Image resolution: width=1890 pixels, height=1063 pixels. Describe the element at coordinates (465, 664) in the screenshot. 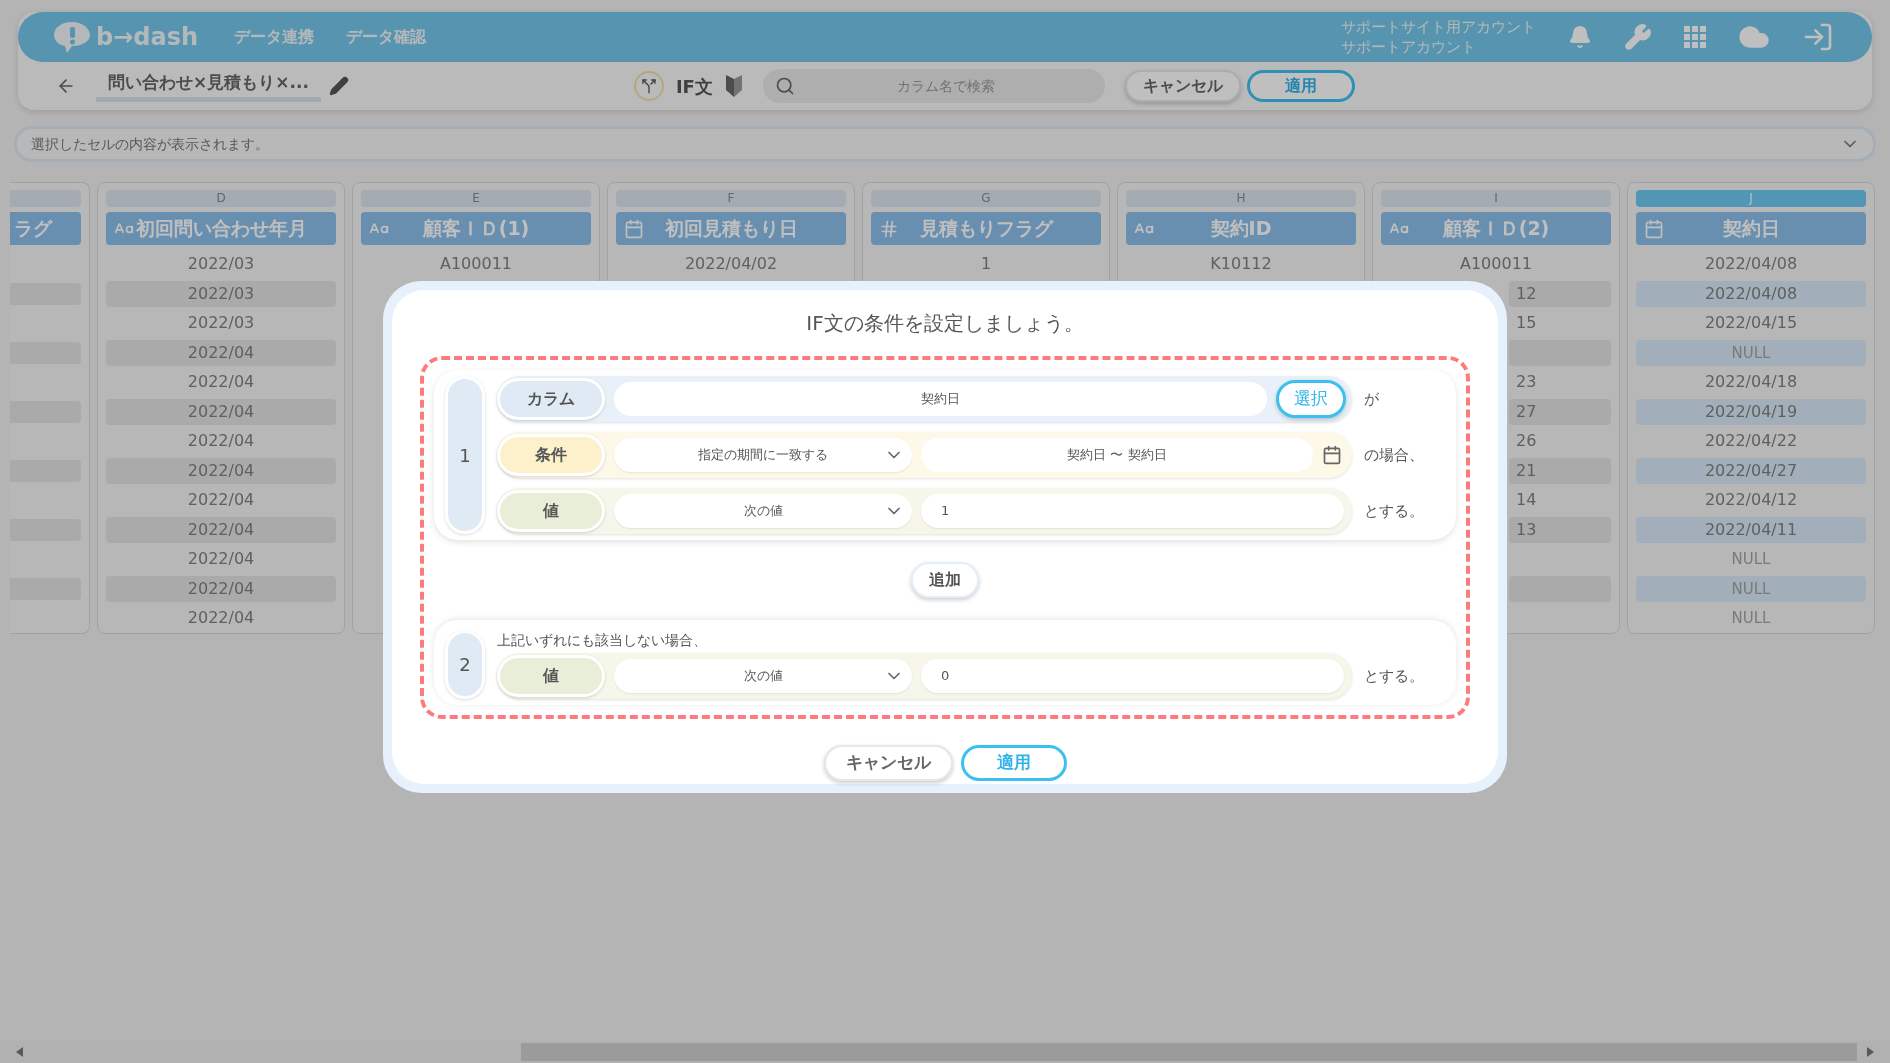

I see `rule-number: 2` at that location.